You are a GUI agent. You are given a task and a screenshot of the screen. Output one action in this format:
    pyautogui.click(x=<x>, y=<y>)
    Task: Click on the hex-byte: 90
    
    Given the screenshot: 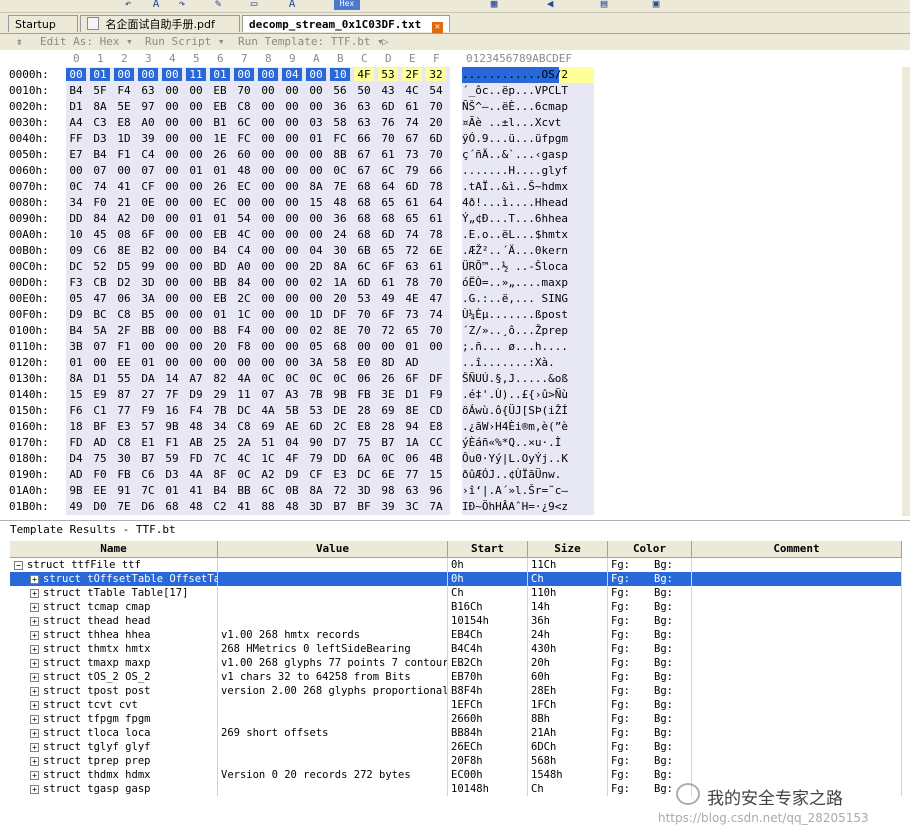 What is the action you would take?
    pyautogui.click(x=316, y=442)
    